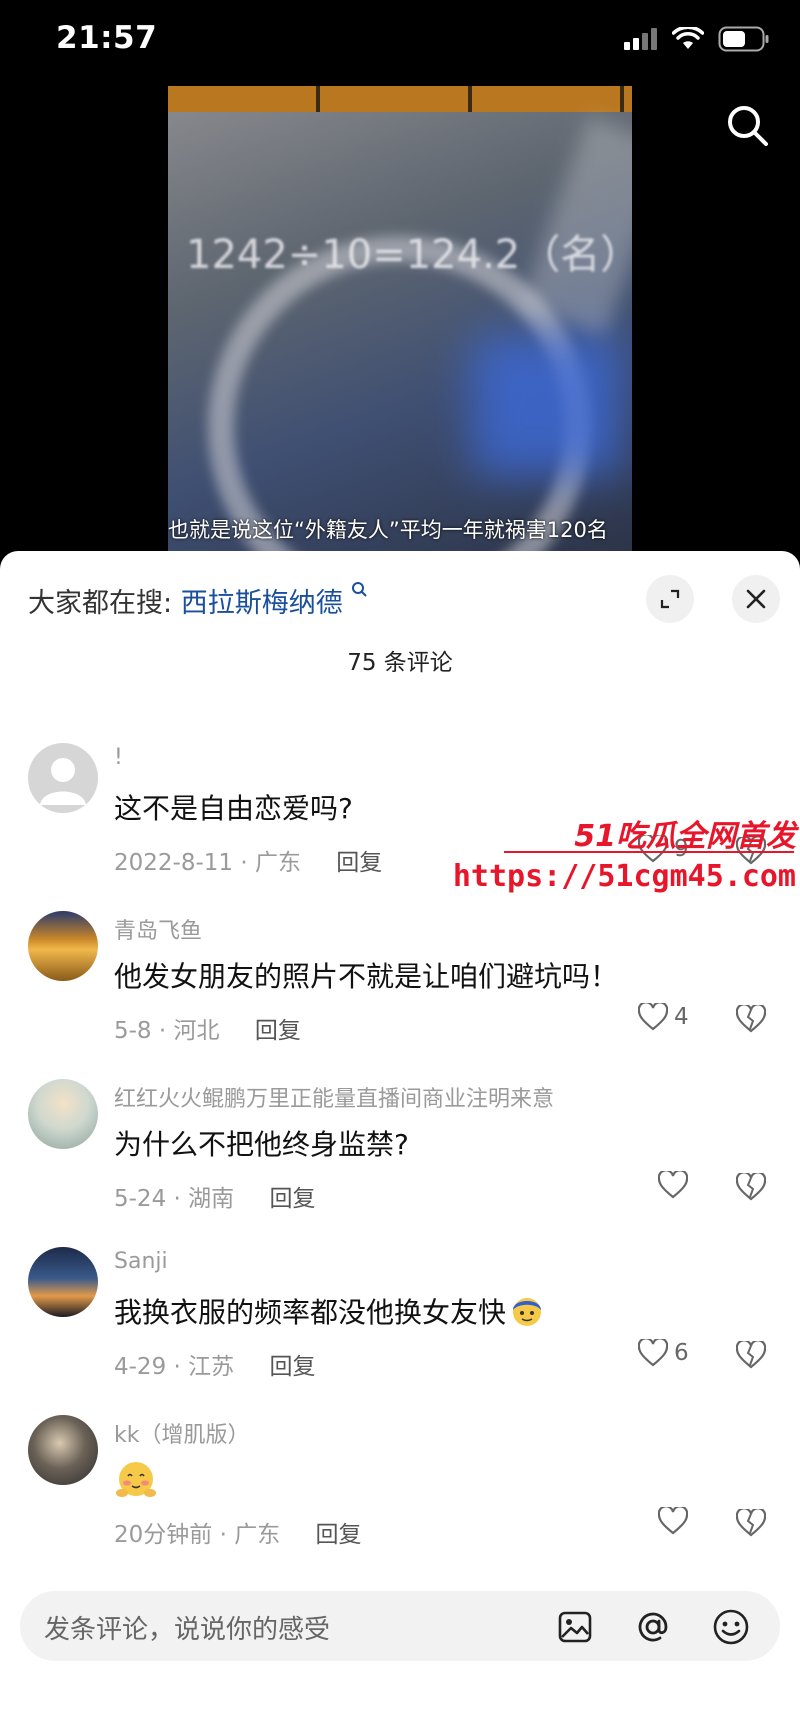  I want to click on comment-meta: 20分钟前 · 广东 回复, so click(238, 1532).